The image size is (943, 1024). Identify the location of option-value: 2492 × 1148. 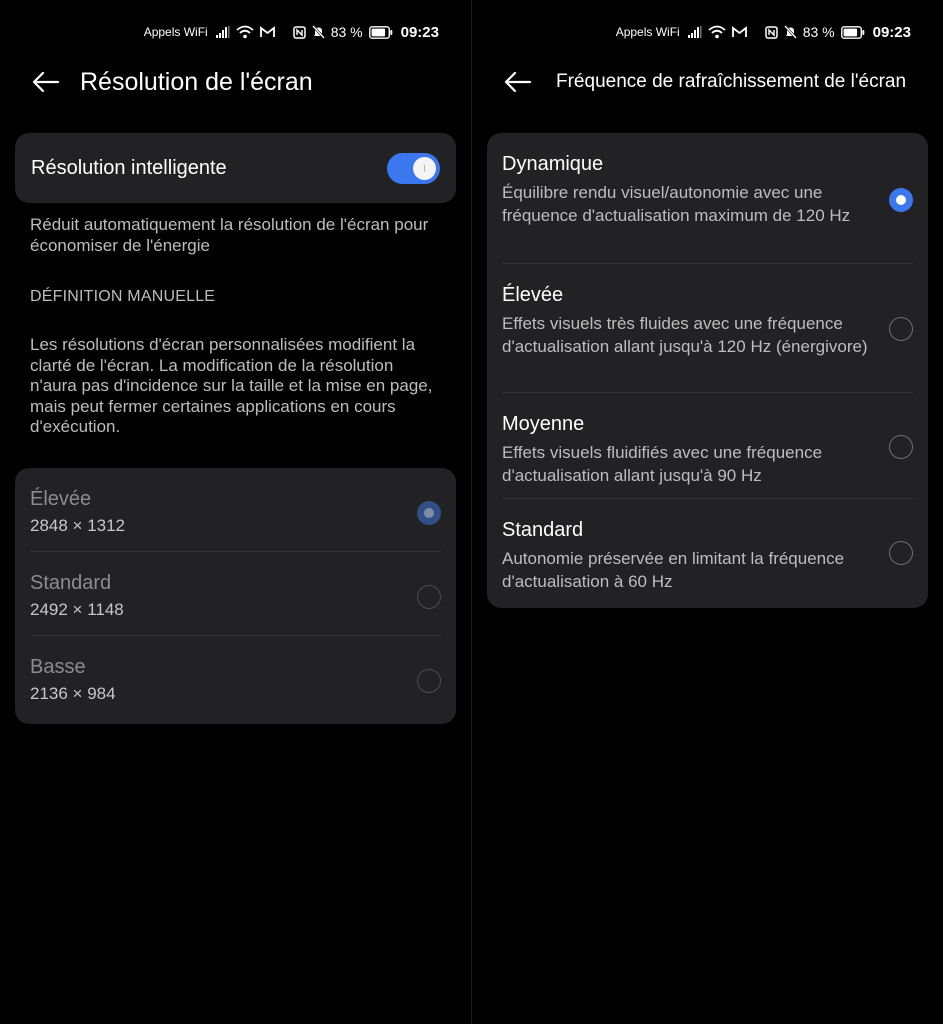
(77, 609).